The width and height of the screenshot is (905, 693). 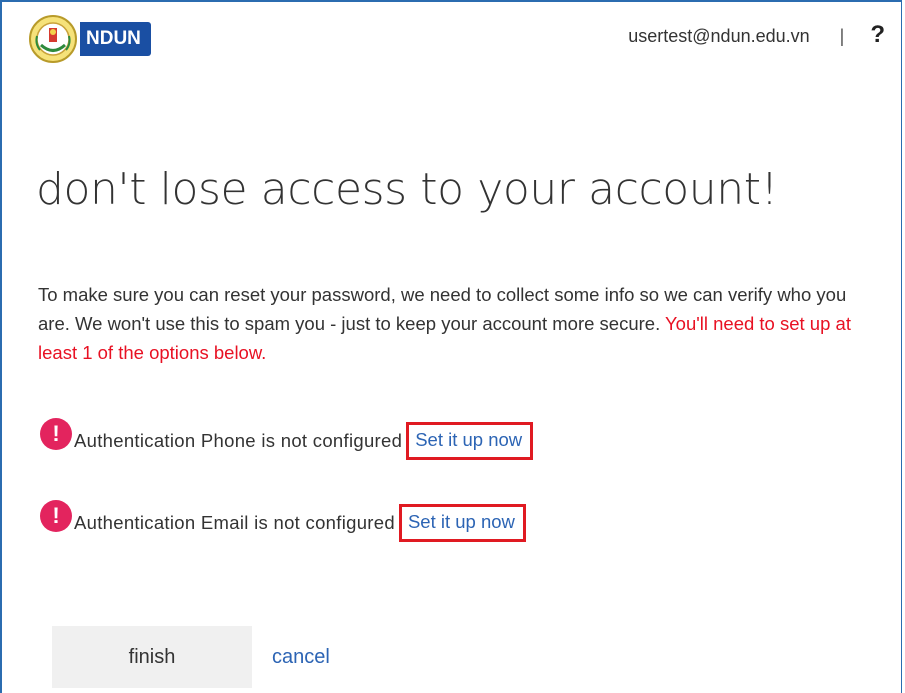 I want to click on user-email: usertest@ndun.edu.vn, so click(x=719, y=36).